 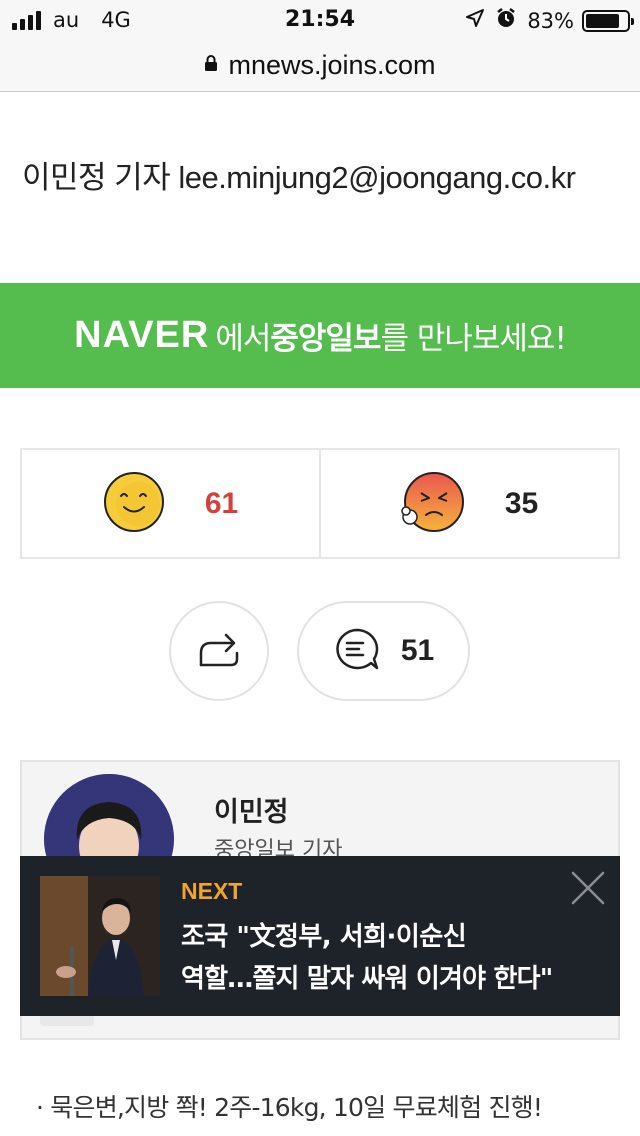 What do you see at coordinates (608, 20) in the screenshot?
I see `battery-icon` at bounding box center [608, 20].